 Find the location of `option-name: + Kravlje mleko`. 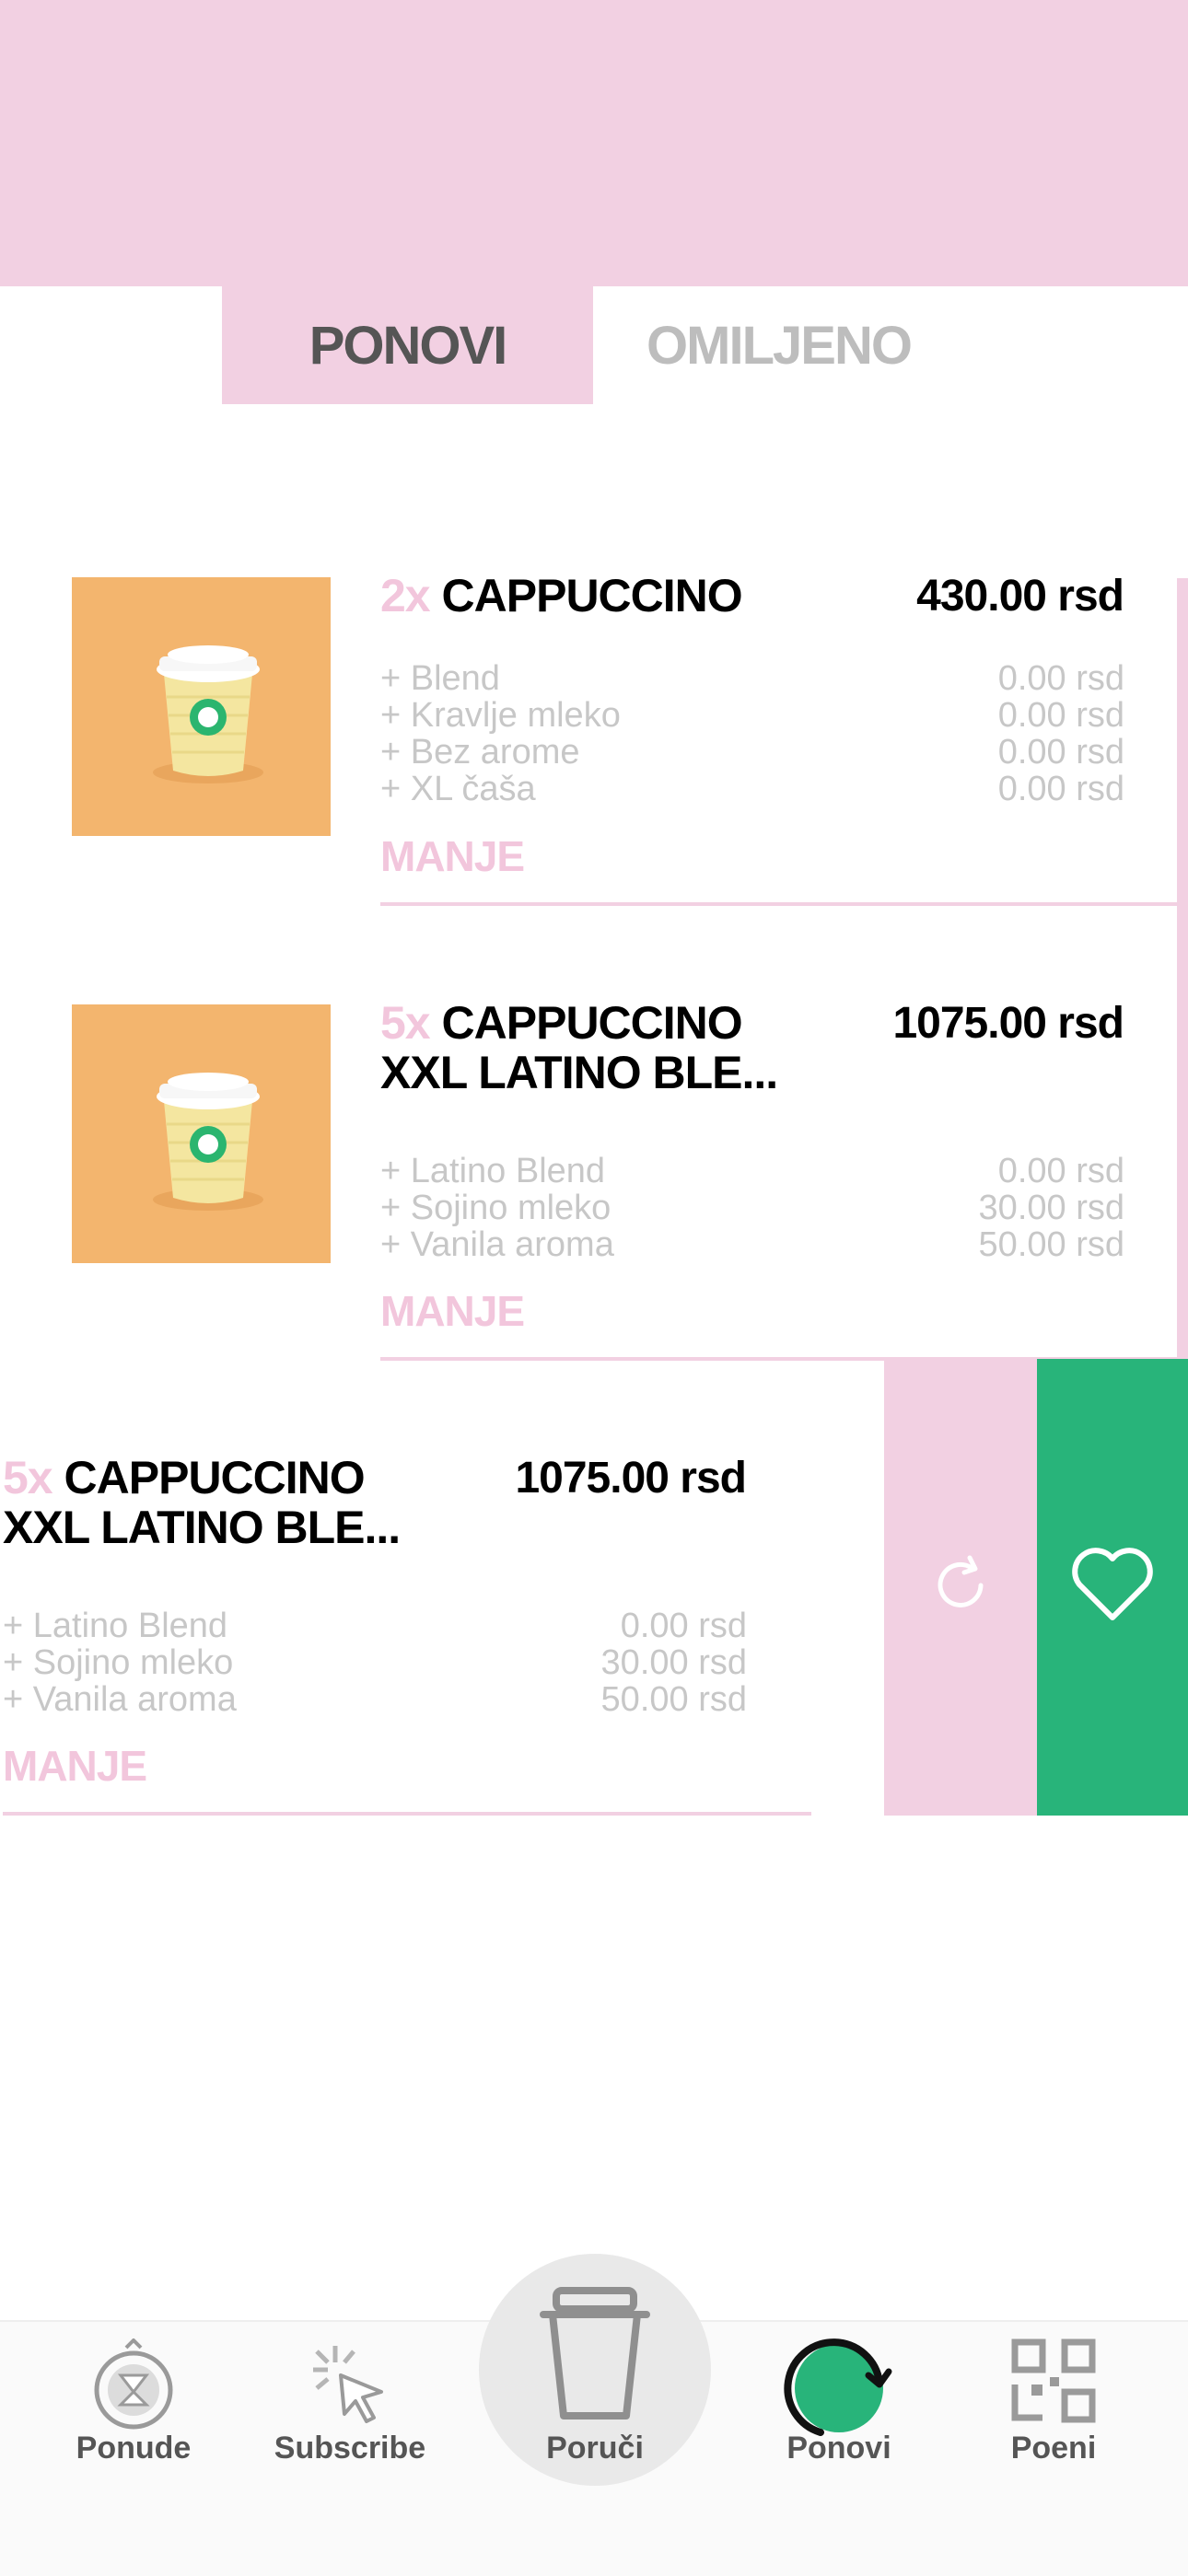

option-name: + Kravlje mleko is located at coordinates (500, 715).